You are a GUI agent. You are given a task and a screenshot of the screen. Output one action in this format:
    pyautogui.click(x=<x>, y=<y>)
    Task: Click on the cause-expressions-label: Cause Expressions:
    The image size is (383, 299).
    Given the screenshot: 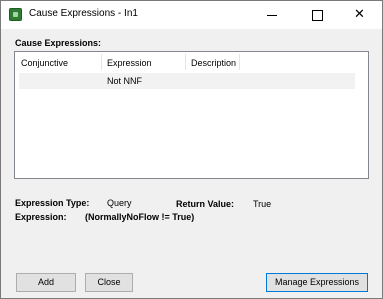 What is the action you would take?
    pyautogui.click(x=58, y=43)
    